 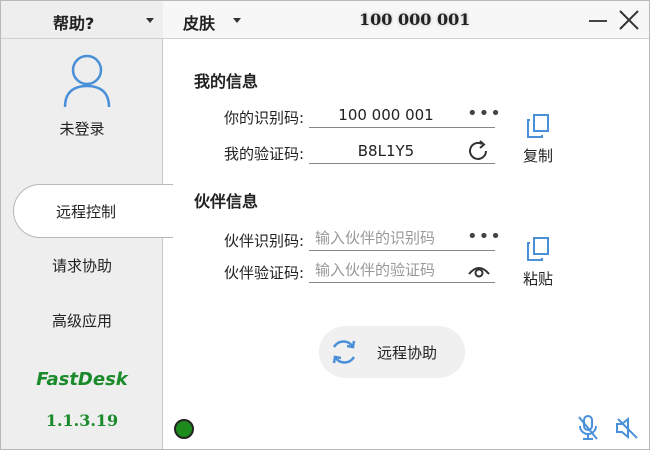 What do you see at coordinates (538, 139) in the screenshot?
I see `copy-button: 复制` at bounding box center [538, 139].